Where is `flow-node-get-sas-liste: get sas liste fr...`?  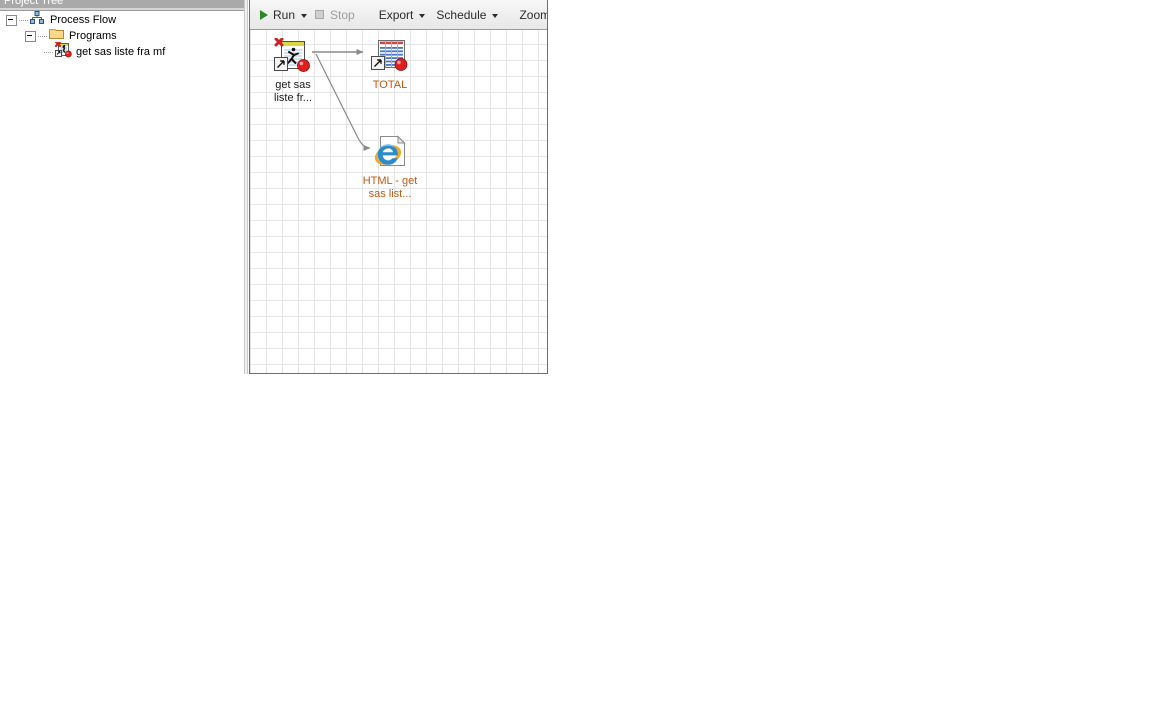
flow-node-get-sas-liste: get sas liste fr... is located at coordinates (293, 71).